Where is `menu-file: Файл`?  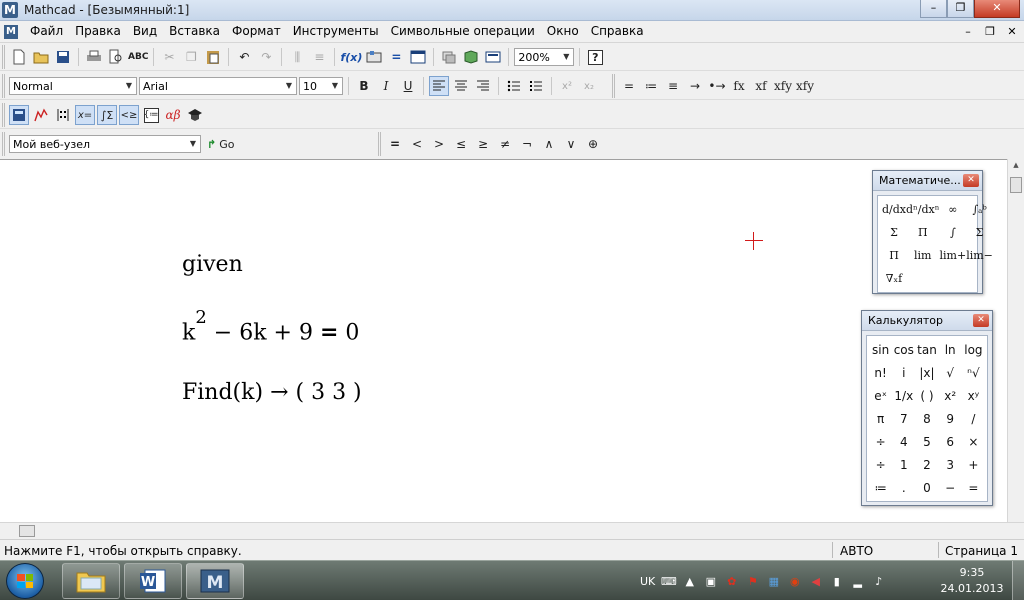
menu-file: Файл is located at coordinates (46, 31).